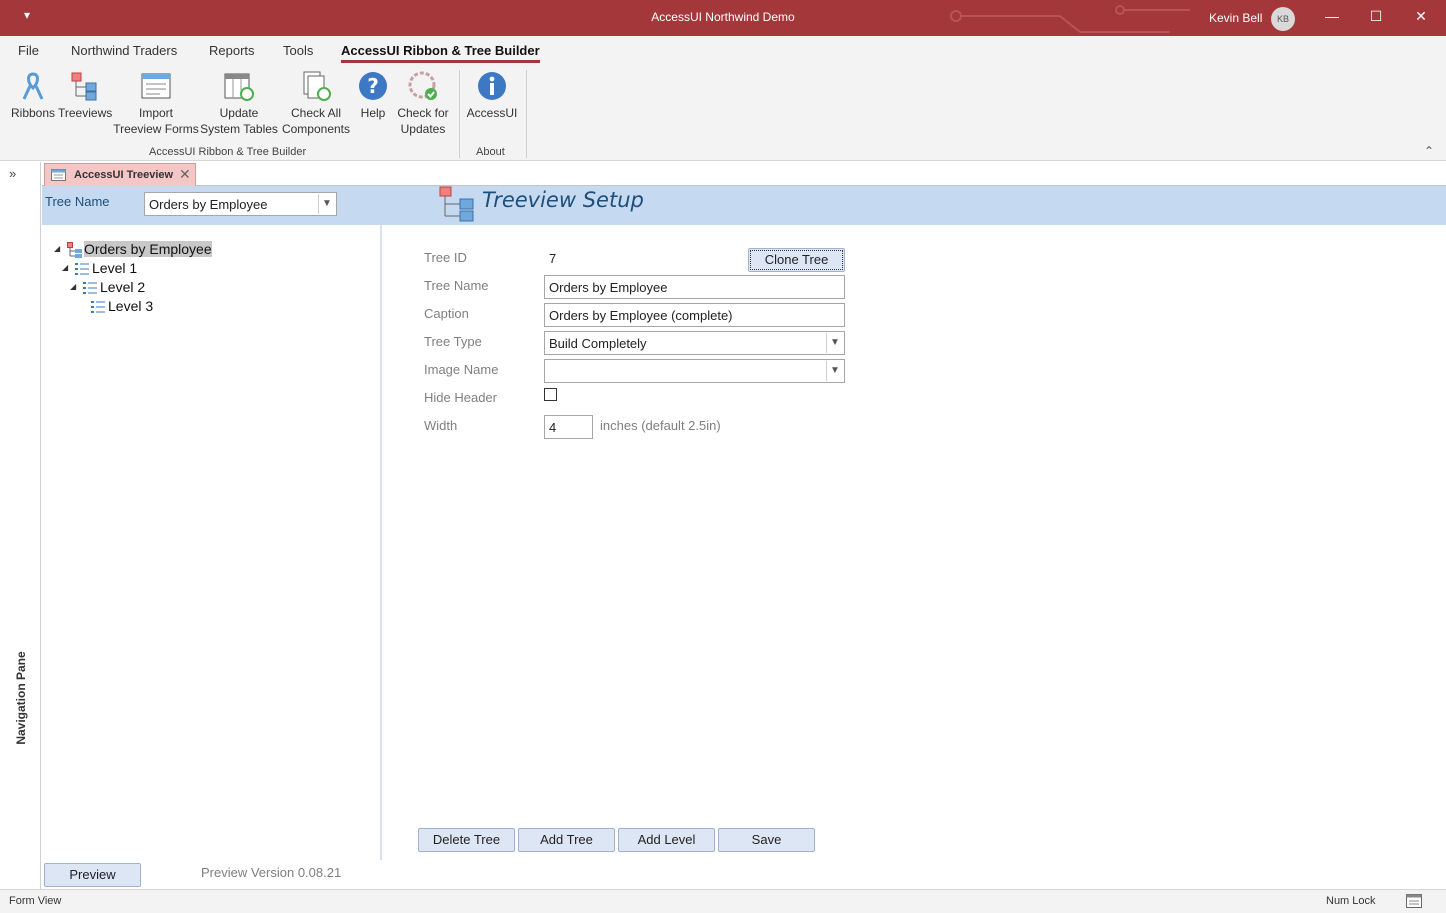 This screenshot has height=913, width=1446. What do you see at coordinates (744, 174) in the screenshot?
I see `document-tab-bar: AccessUI Treeview ✕` at bounding box center [744, 174].